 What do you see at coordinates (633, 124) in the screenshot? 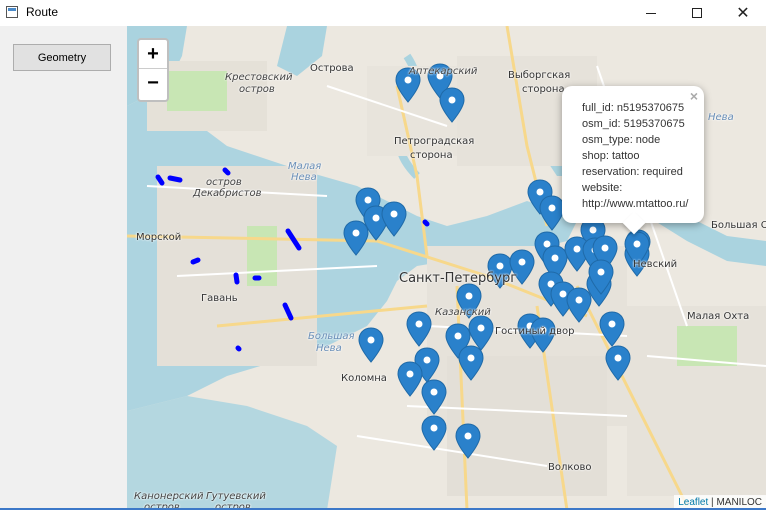
I see `popup-line-osm-id: osm_id: 5195370675` at bounding box center [633, 124].